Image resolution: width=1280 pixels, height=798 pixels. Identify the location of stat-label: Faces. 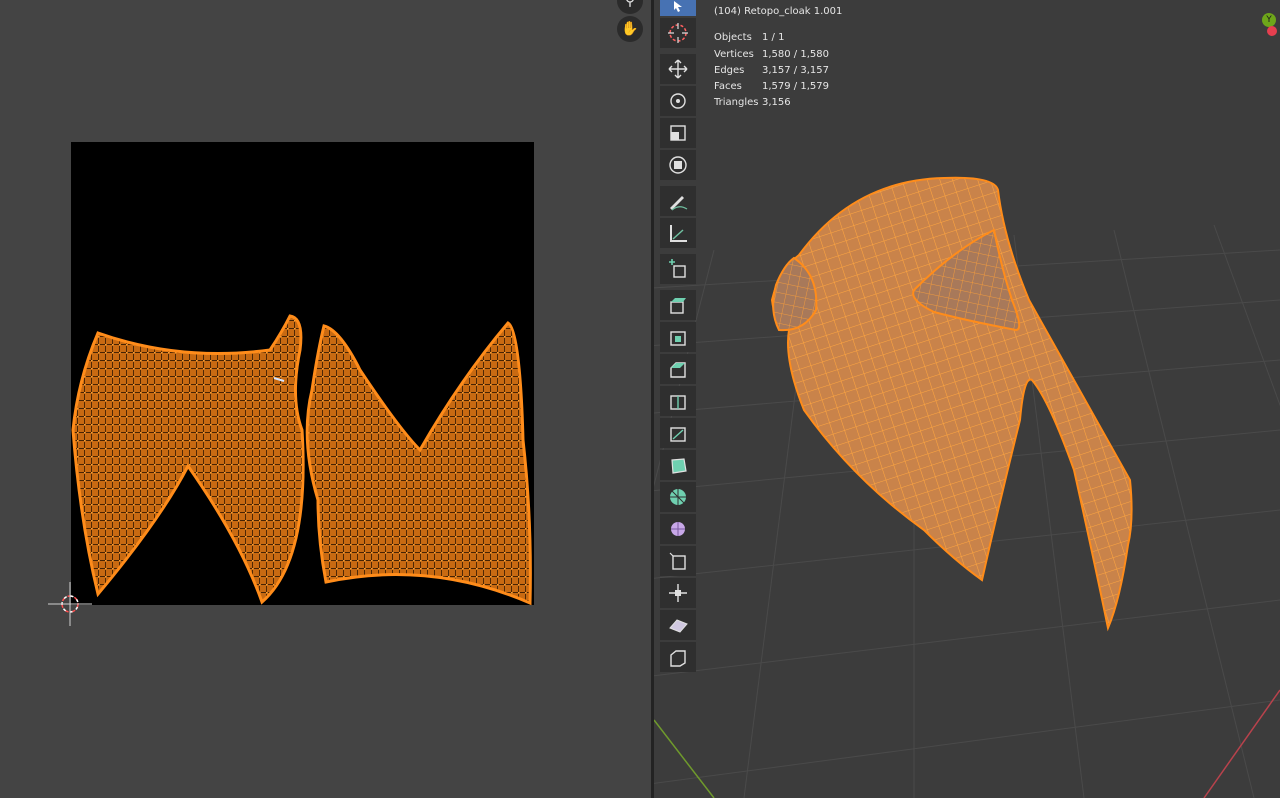
(728, 87).